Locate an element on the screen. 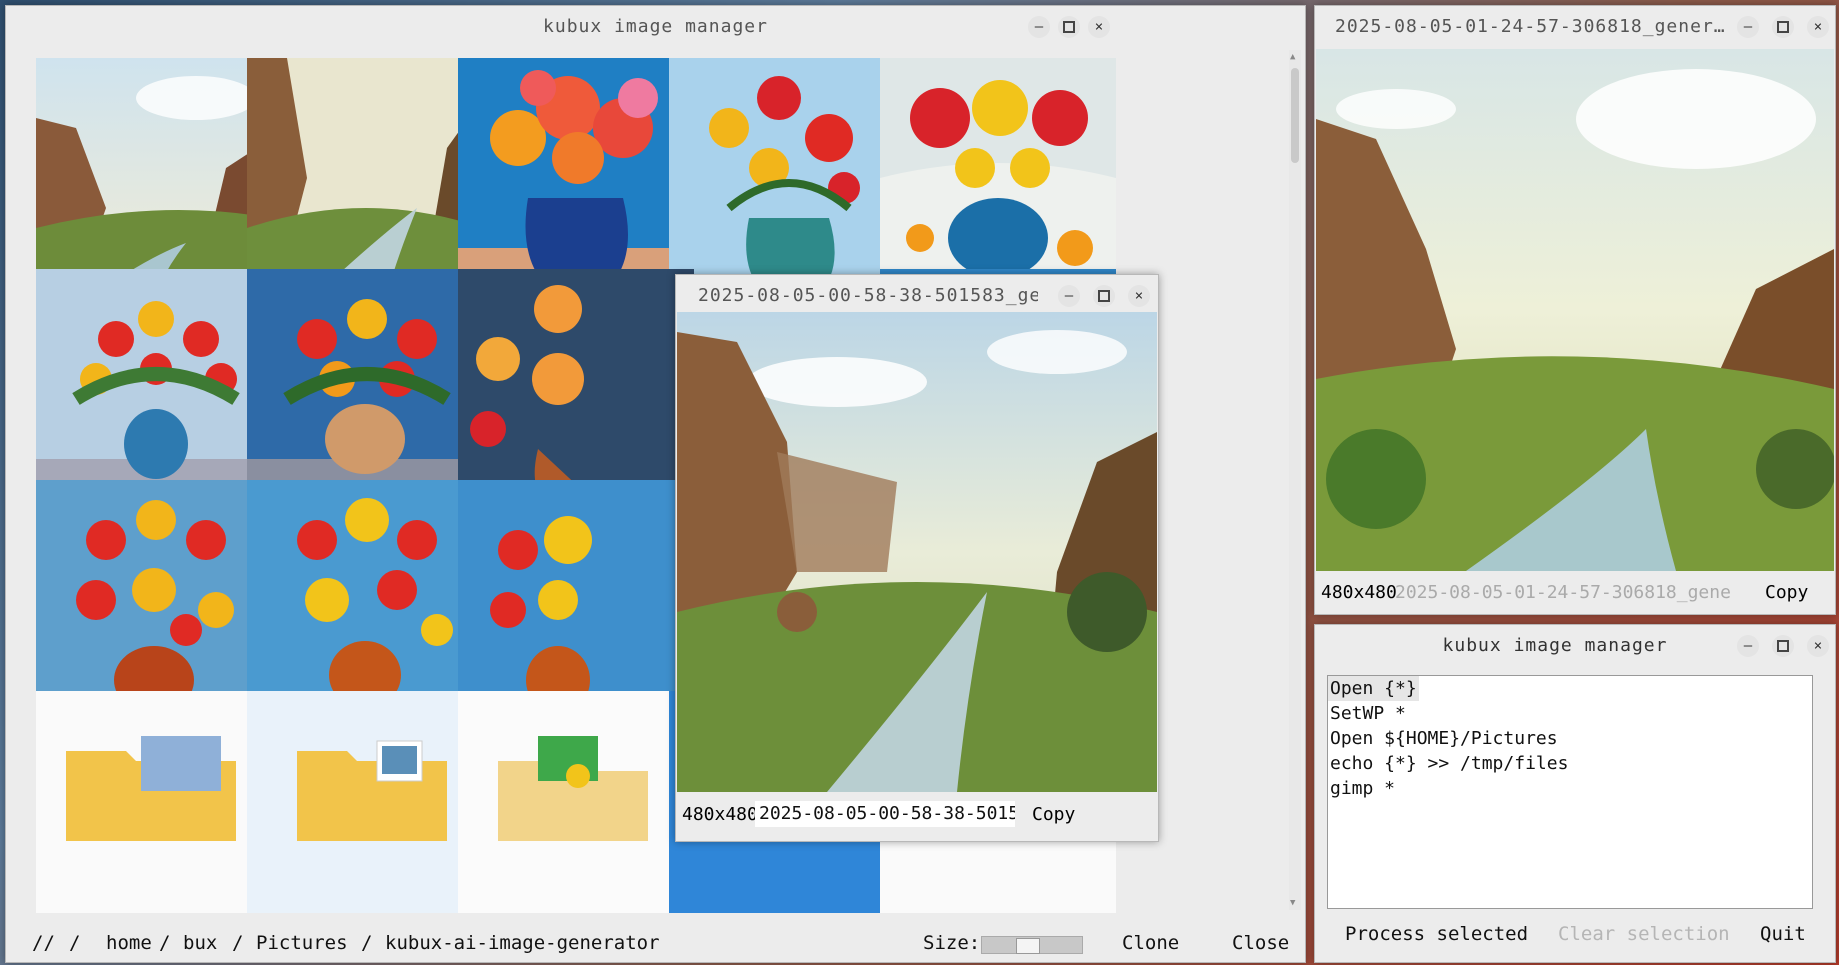 This screenshot has width=1839, height=965. command-item: Open {*} is located at coordinates (1373, 688).